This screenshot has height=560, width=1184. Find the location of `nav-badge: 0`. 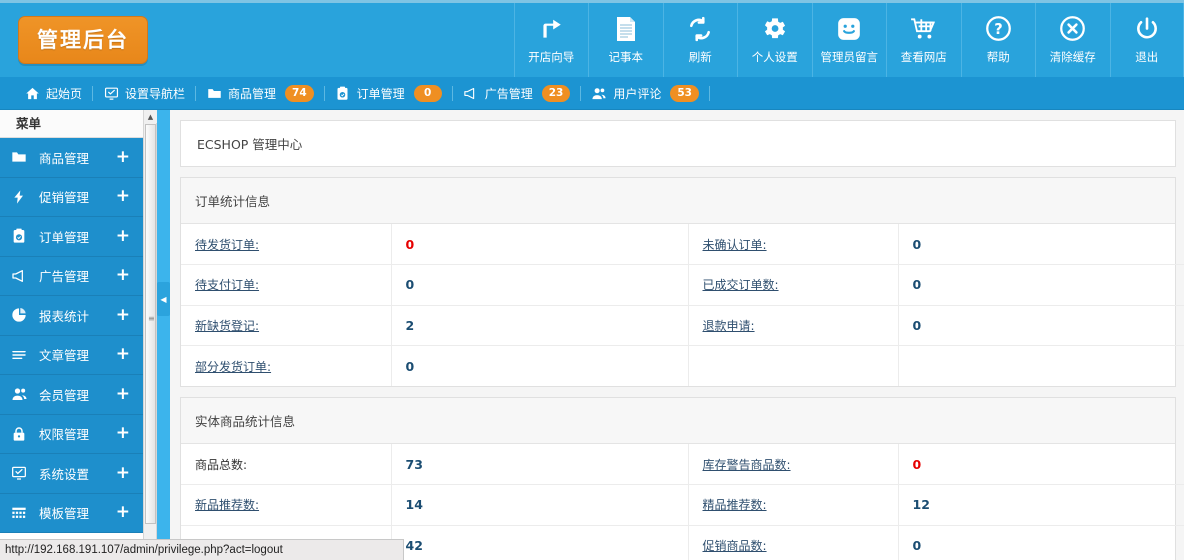

nav-badge: 0 is located at coordinates (427, 93).